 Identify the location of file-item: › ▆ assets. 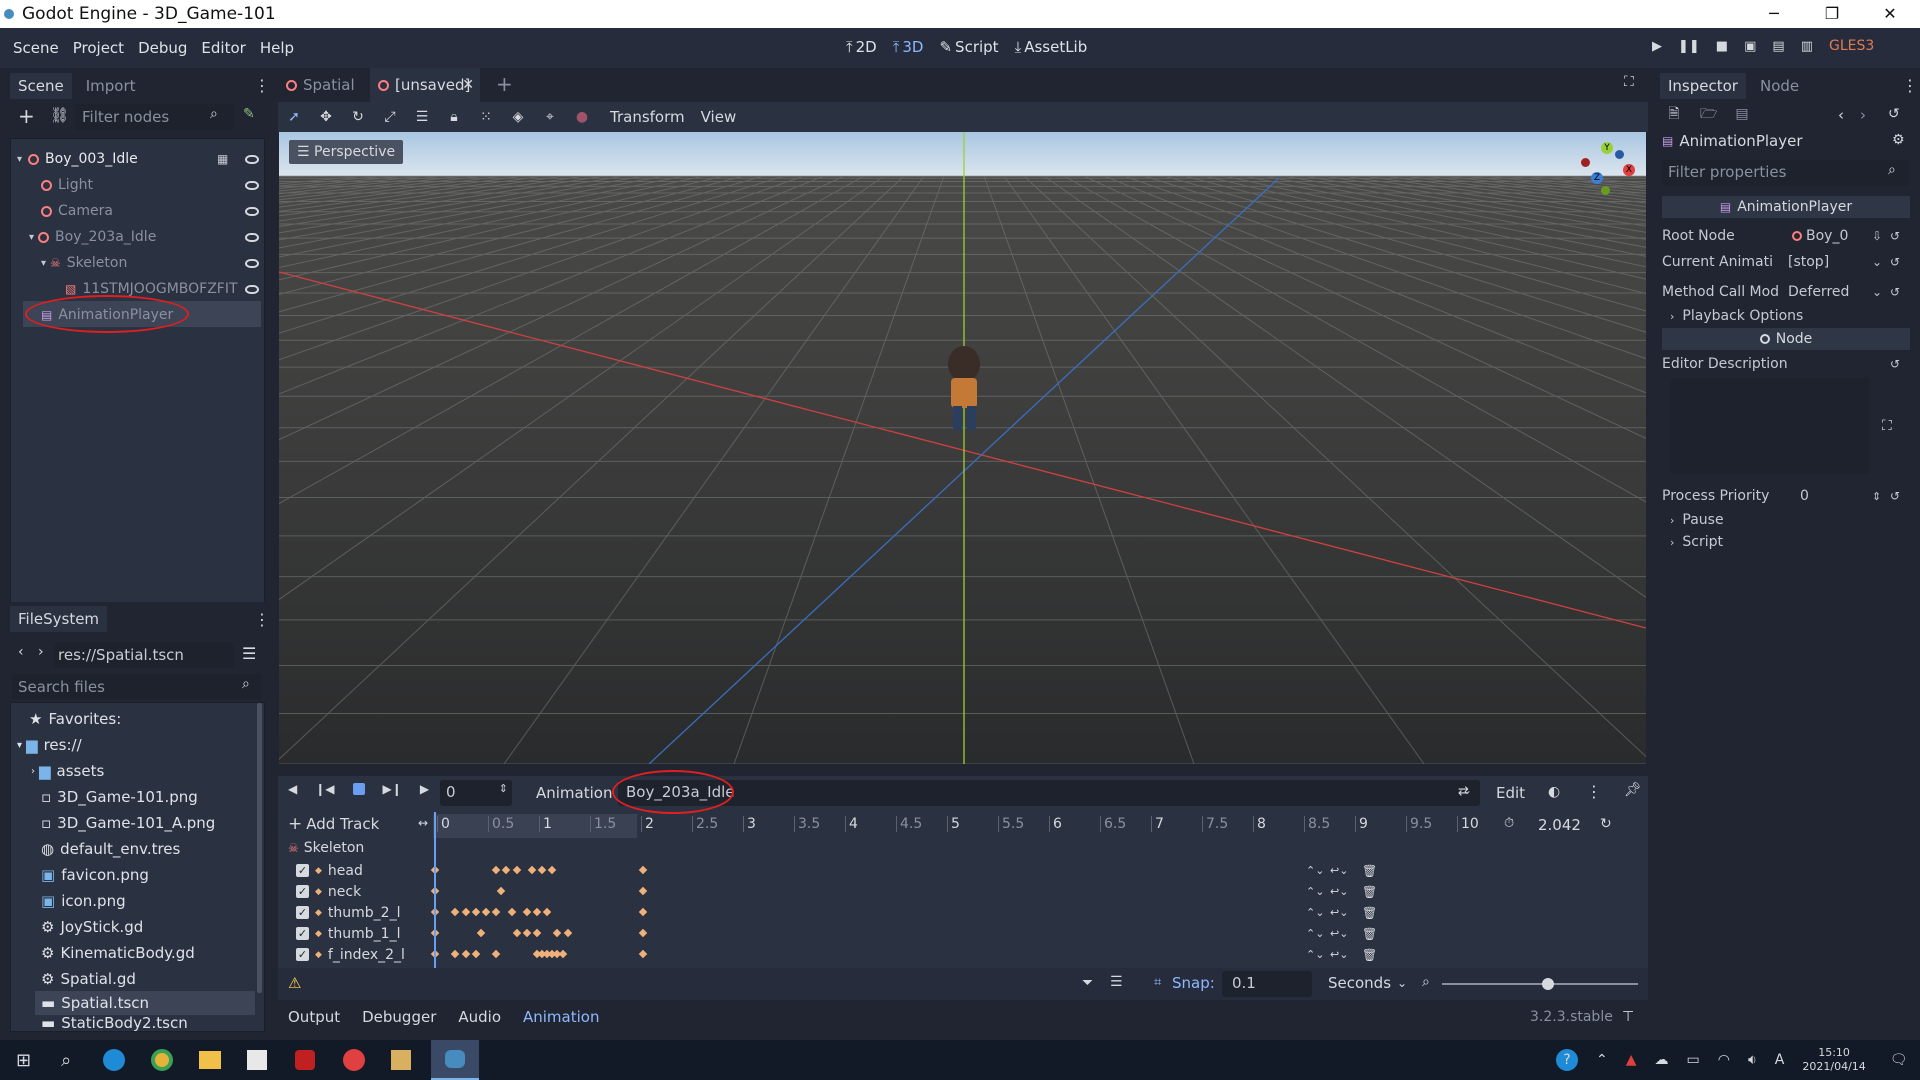
(67, 771).